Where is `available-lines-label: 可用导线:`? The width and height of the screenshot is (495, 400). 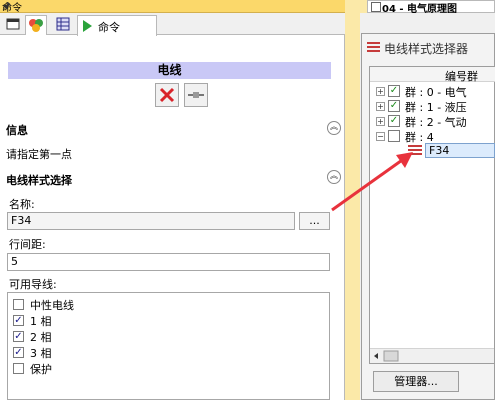 available-lines-label: 可用导线: is located at coordinates (33, 284).